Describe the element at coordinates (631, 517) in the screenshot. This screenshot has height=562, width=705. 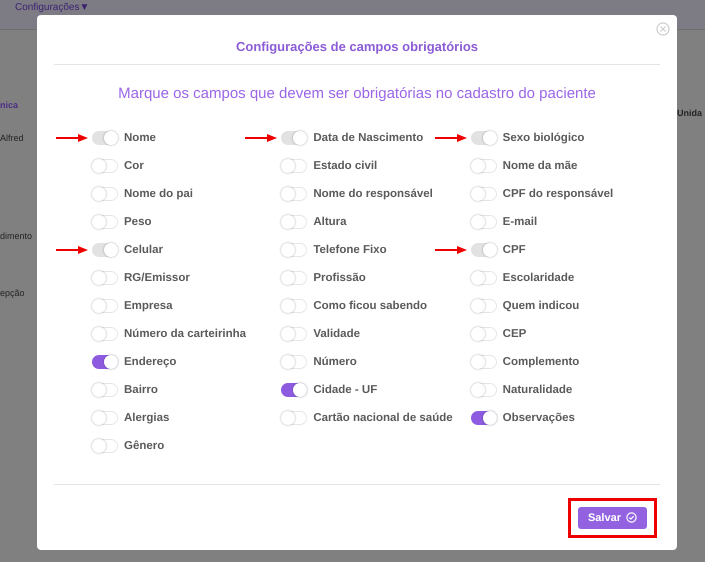
I see `check-circle-icon` at that location.